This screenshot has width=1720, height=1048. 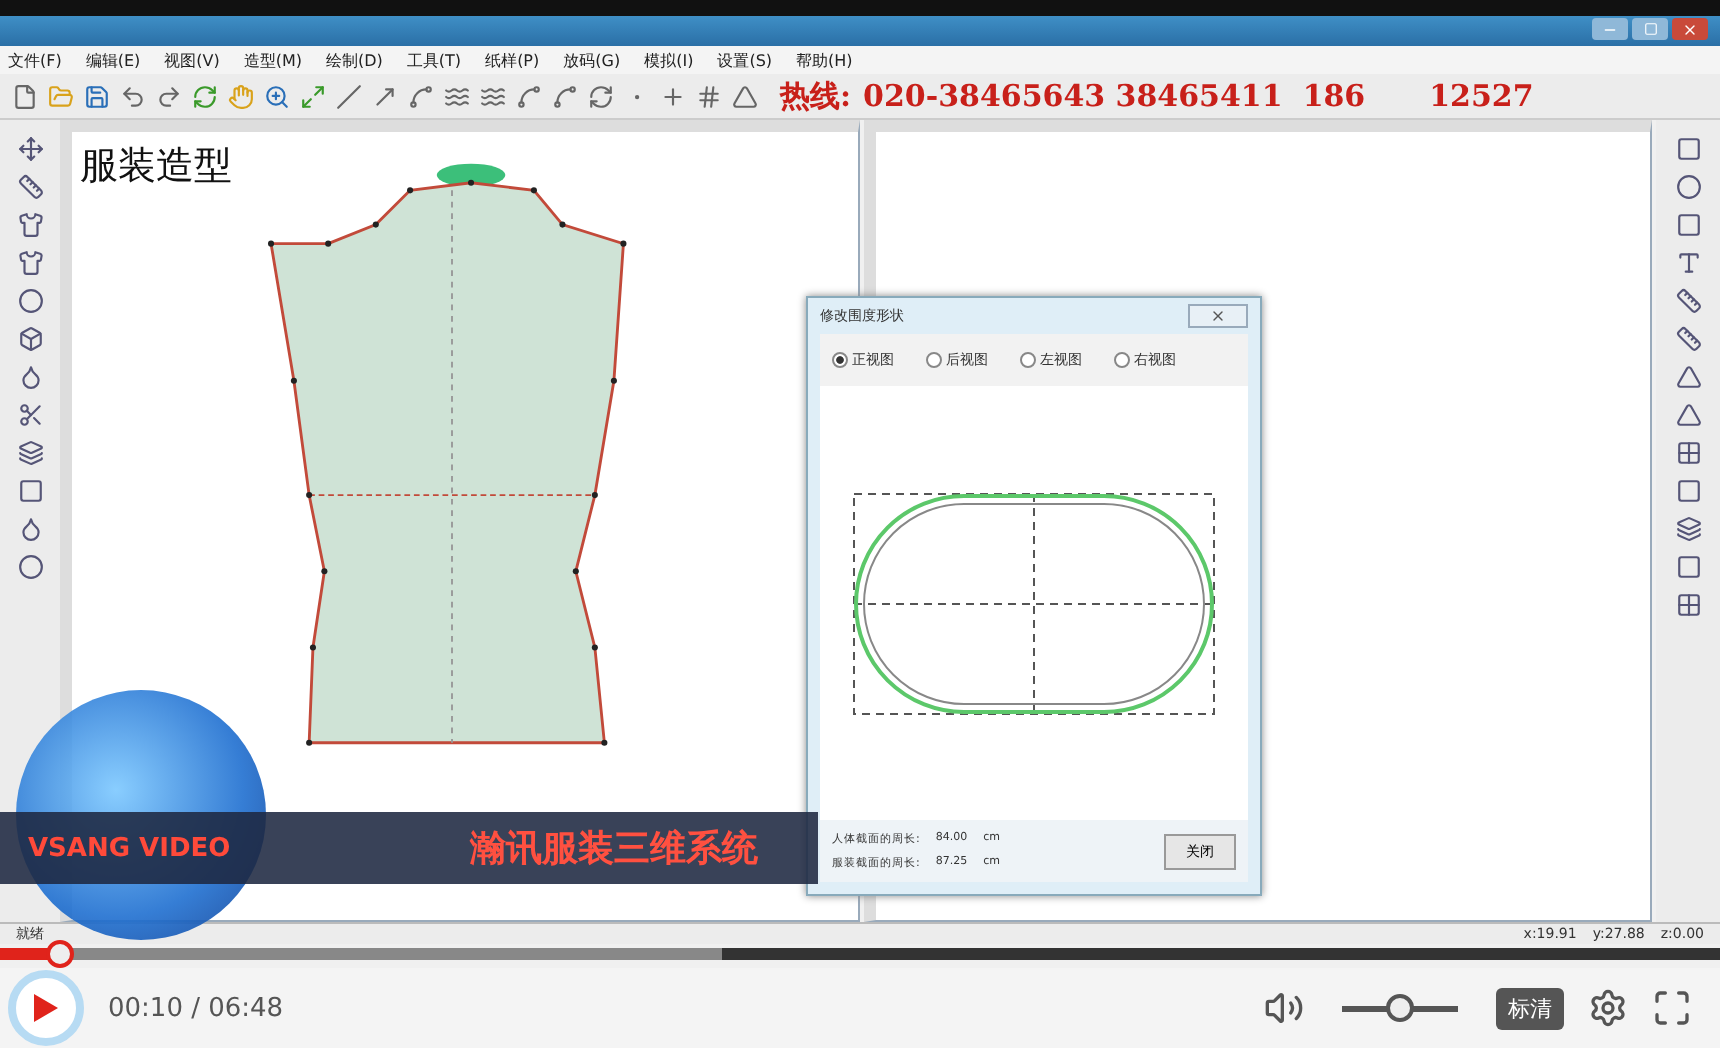 What do you see at coordinates (35, 60) in the screenshot?
I see `menu-item: 文件(F)` at bounding box center [35, 60].